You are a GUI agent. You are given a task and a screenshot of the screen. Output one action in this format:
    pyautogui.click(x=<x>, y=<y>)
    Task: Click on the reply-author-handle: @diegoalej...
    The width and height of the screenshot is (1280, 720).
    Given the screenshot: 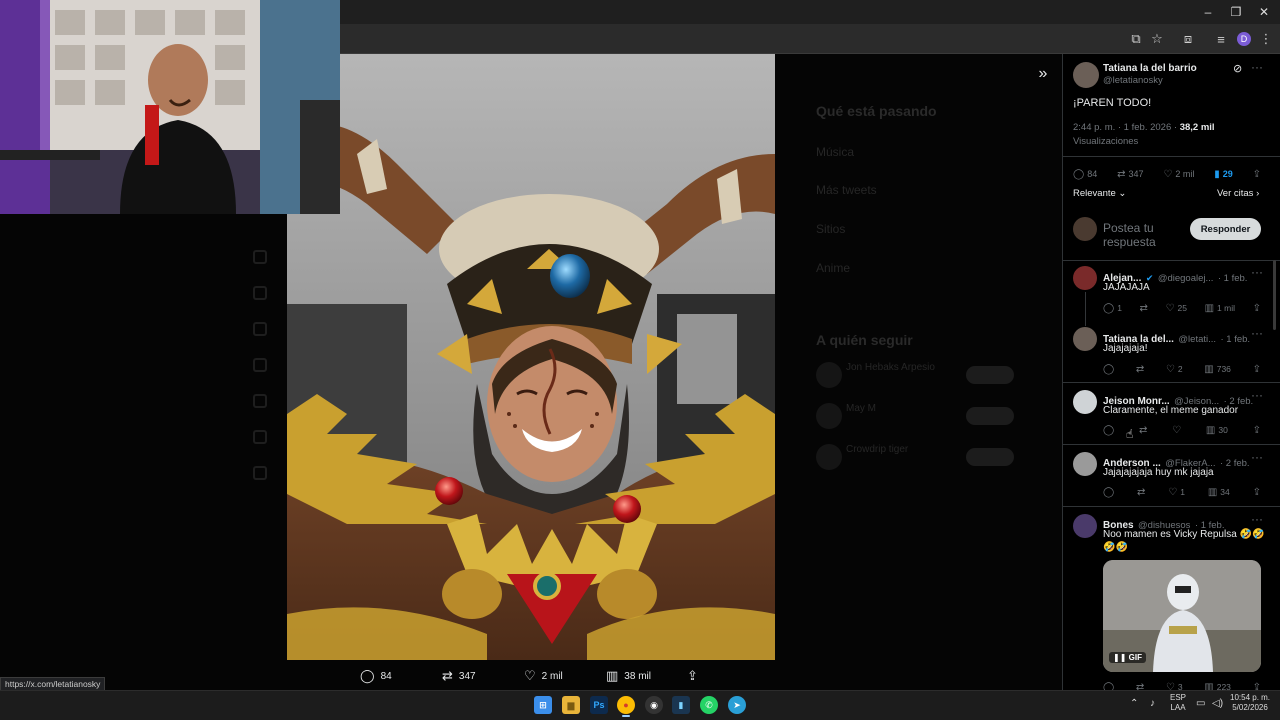 What is the action you would take?
    pyautogui.click(x=1186, y=278)
    